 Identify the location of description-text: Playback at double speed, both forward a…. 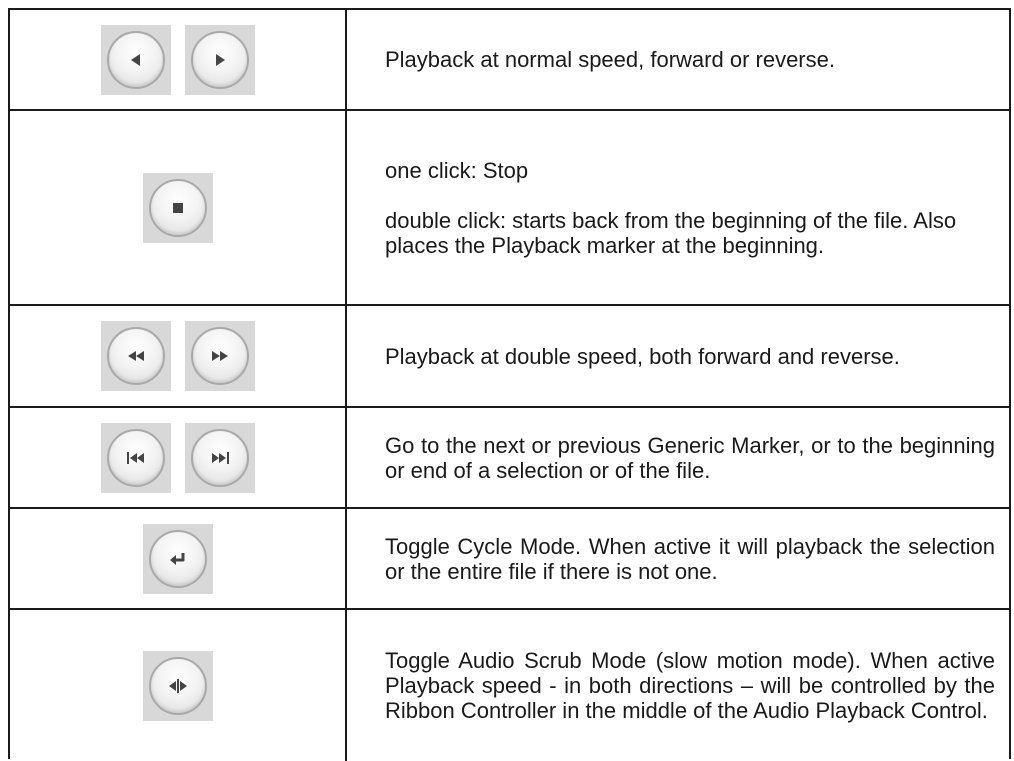
(642, 356).